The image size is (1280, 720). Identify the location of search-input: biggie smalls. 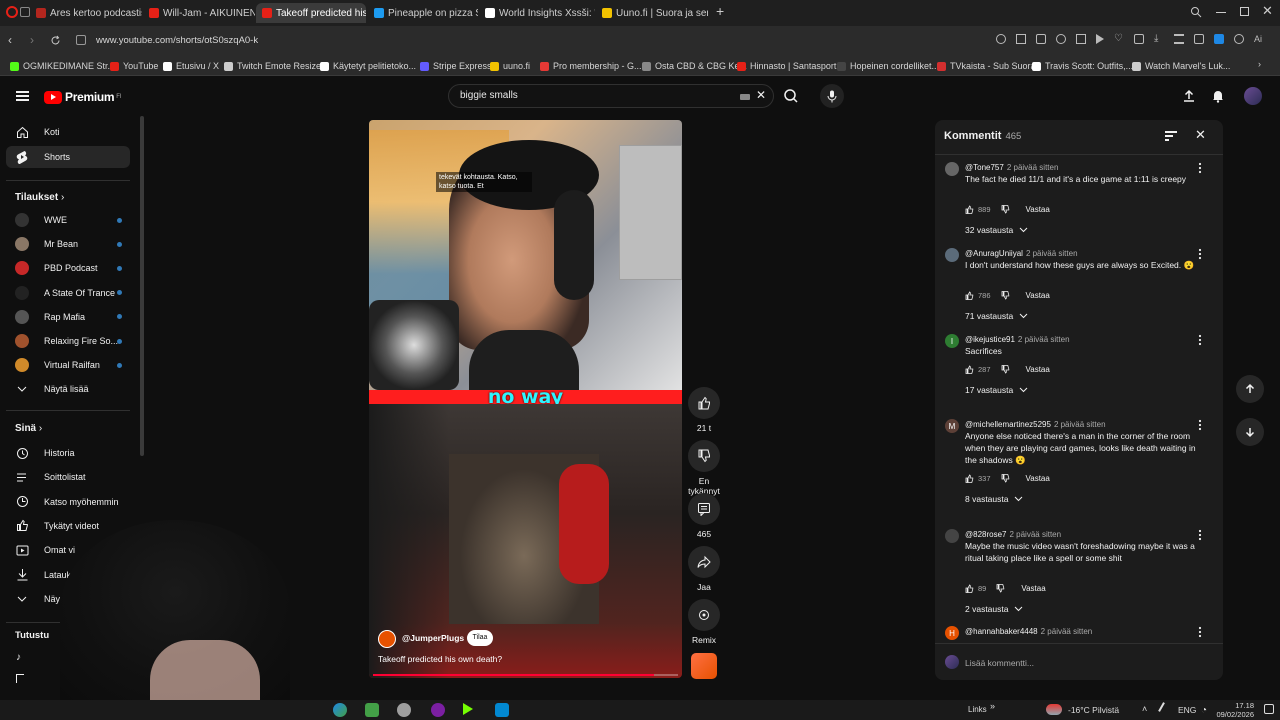
(611, 96).